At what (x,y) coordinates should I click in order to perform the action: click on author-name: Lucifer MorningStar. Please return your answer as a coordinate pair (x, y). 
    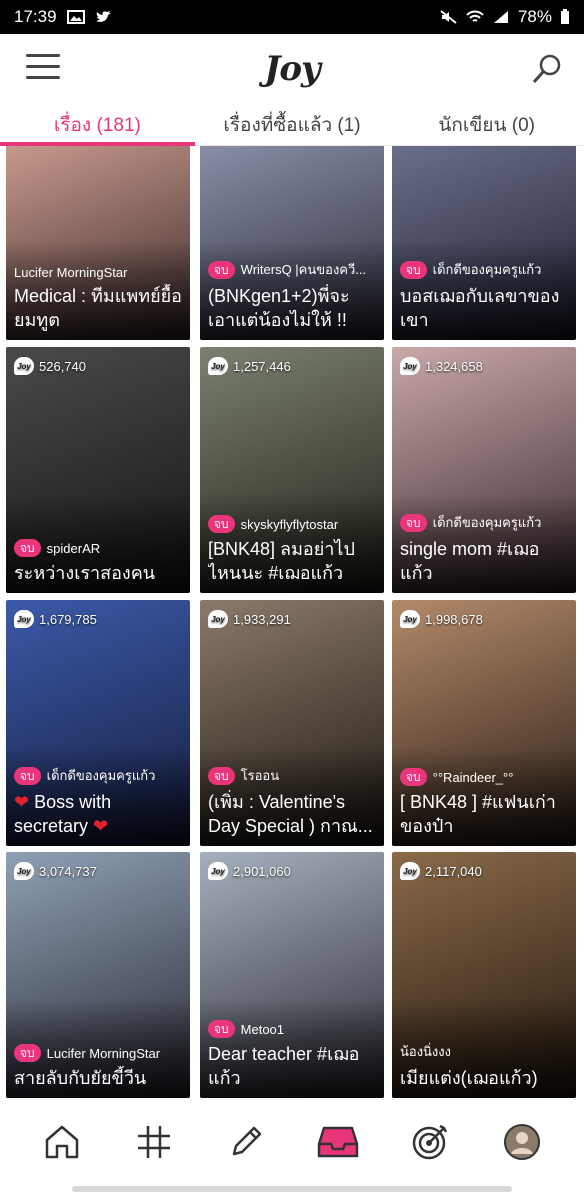
    Looking at the image, I should click on (71, 272).